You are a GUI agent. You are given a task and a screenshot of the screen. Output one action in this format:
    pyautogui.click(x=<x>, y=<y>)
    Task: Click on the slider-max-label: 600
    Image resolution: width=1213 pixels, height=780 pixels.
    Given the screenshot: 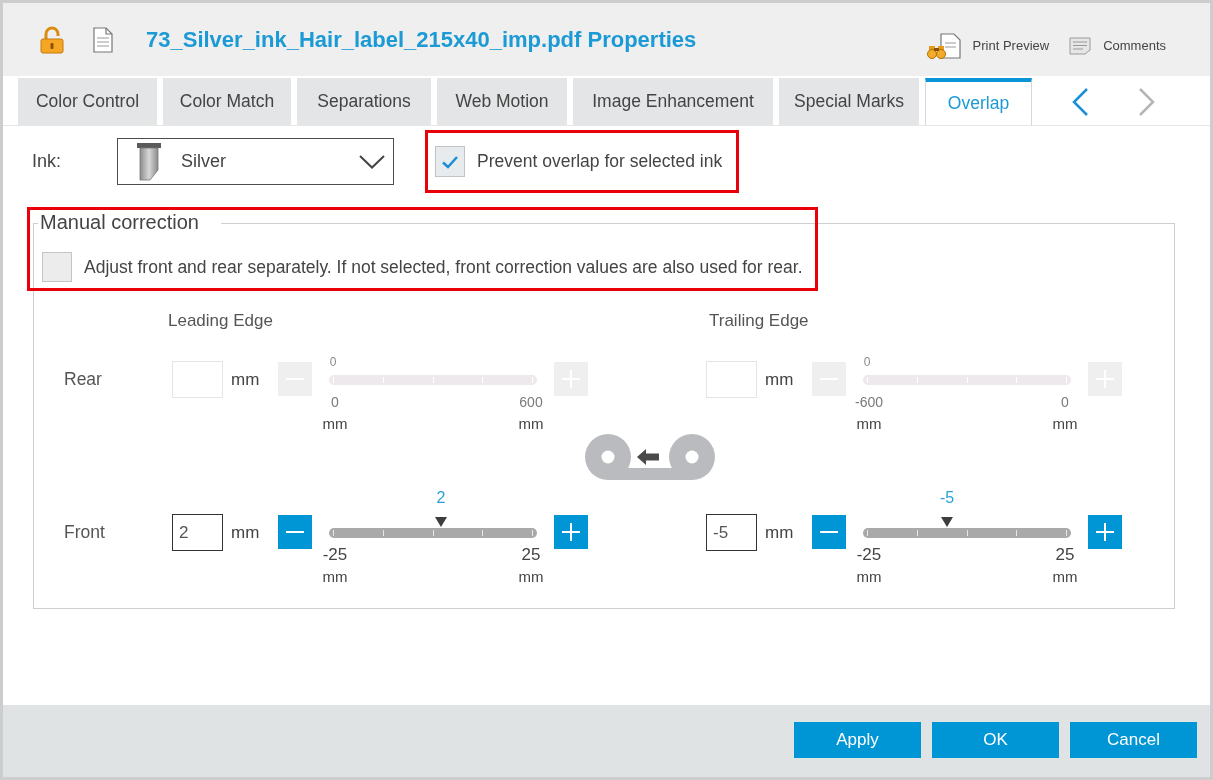 What is the action you would take?
    pyautogui.click(x=531, y=402)
    